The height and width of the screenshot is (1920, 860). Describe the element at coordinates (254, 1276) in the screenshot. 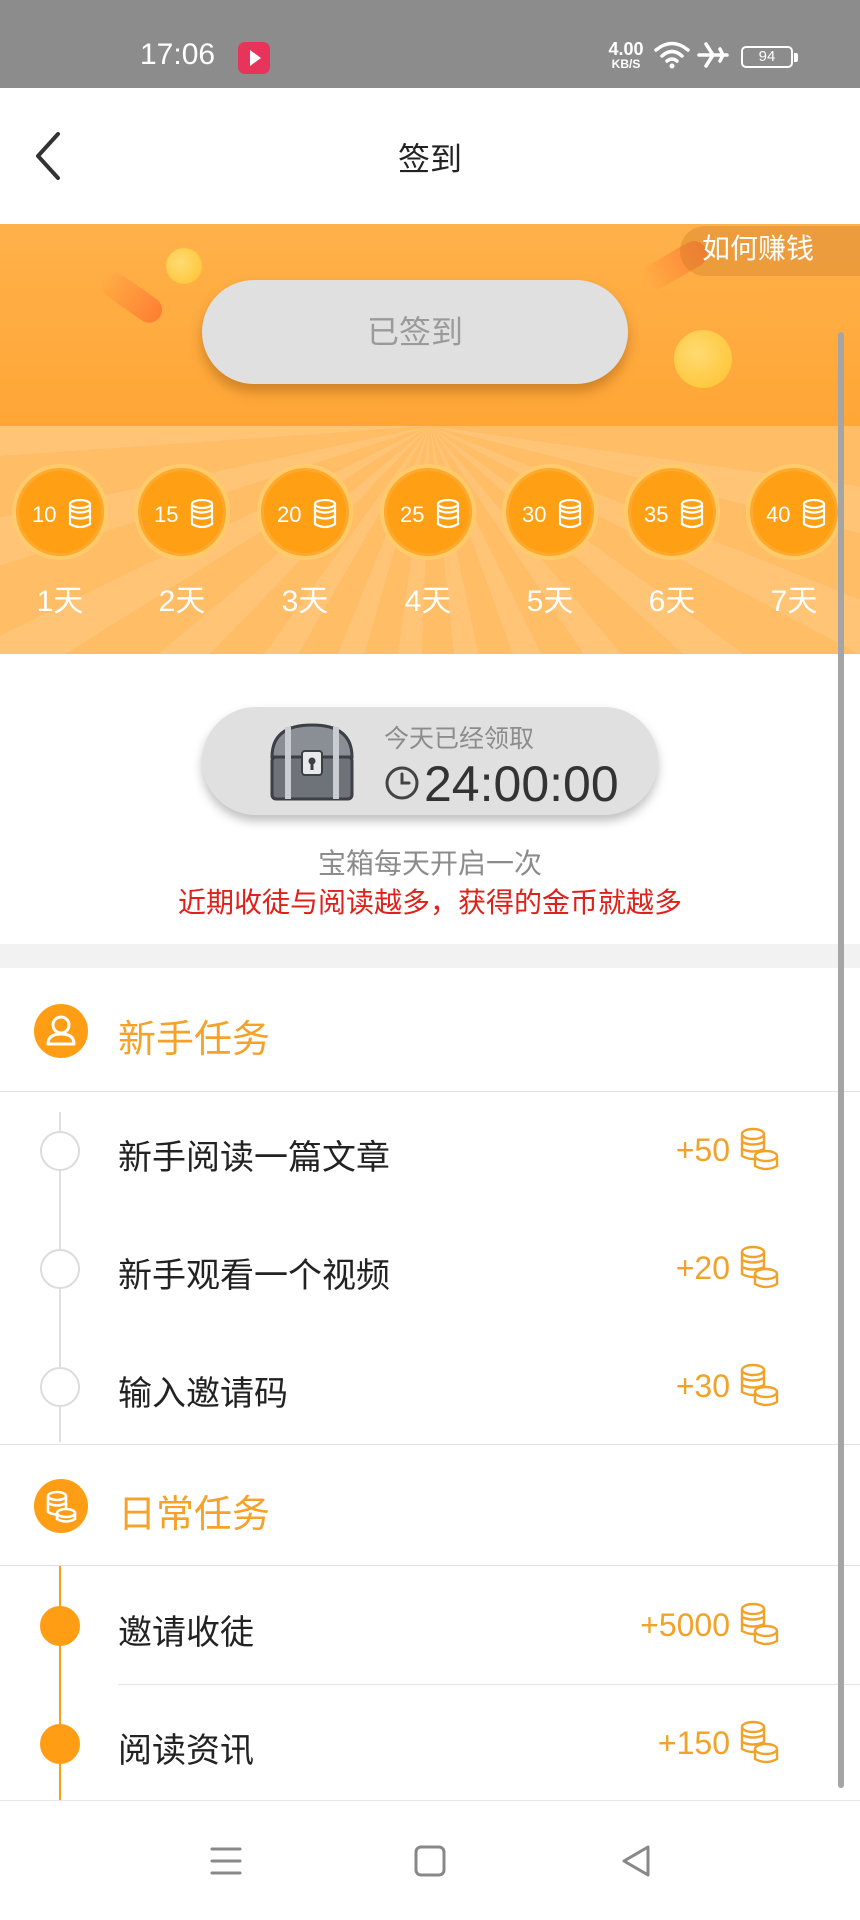

I see `task-name: 新手观看一个视频` at that location.